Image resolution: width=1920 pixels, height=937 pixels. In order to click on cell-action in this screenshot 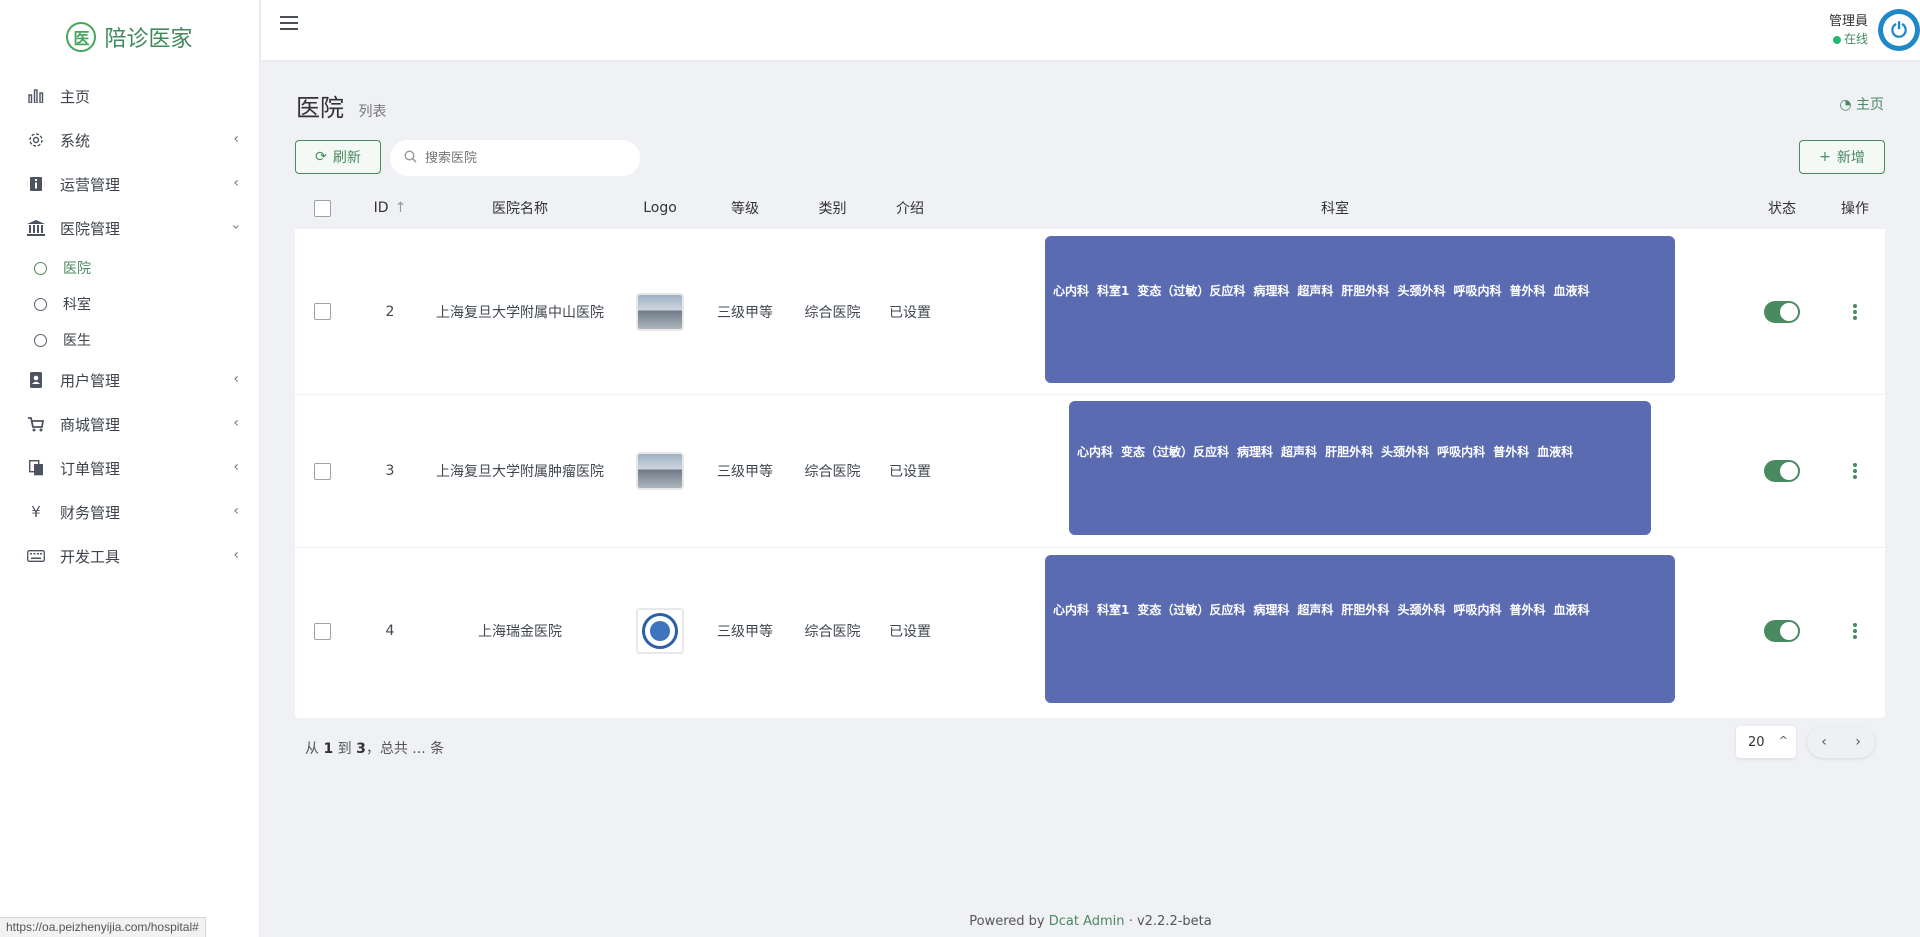, I will do `click(1855, 631)`.